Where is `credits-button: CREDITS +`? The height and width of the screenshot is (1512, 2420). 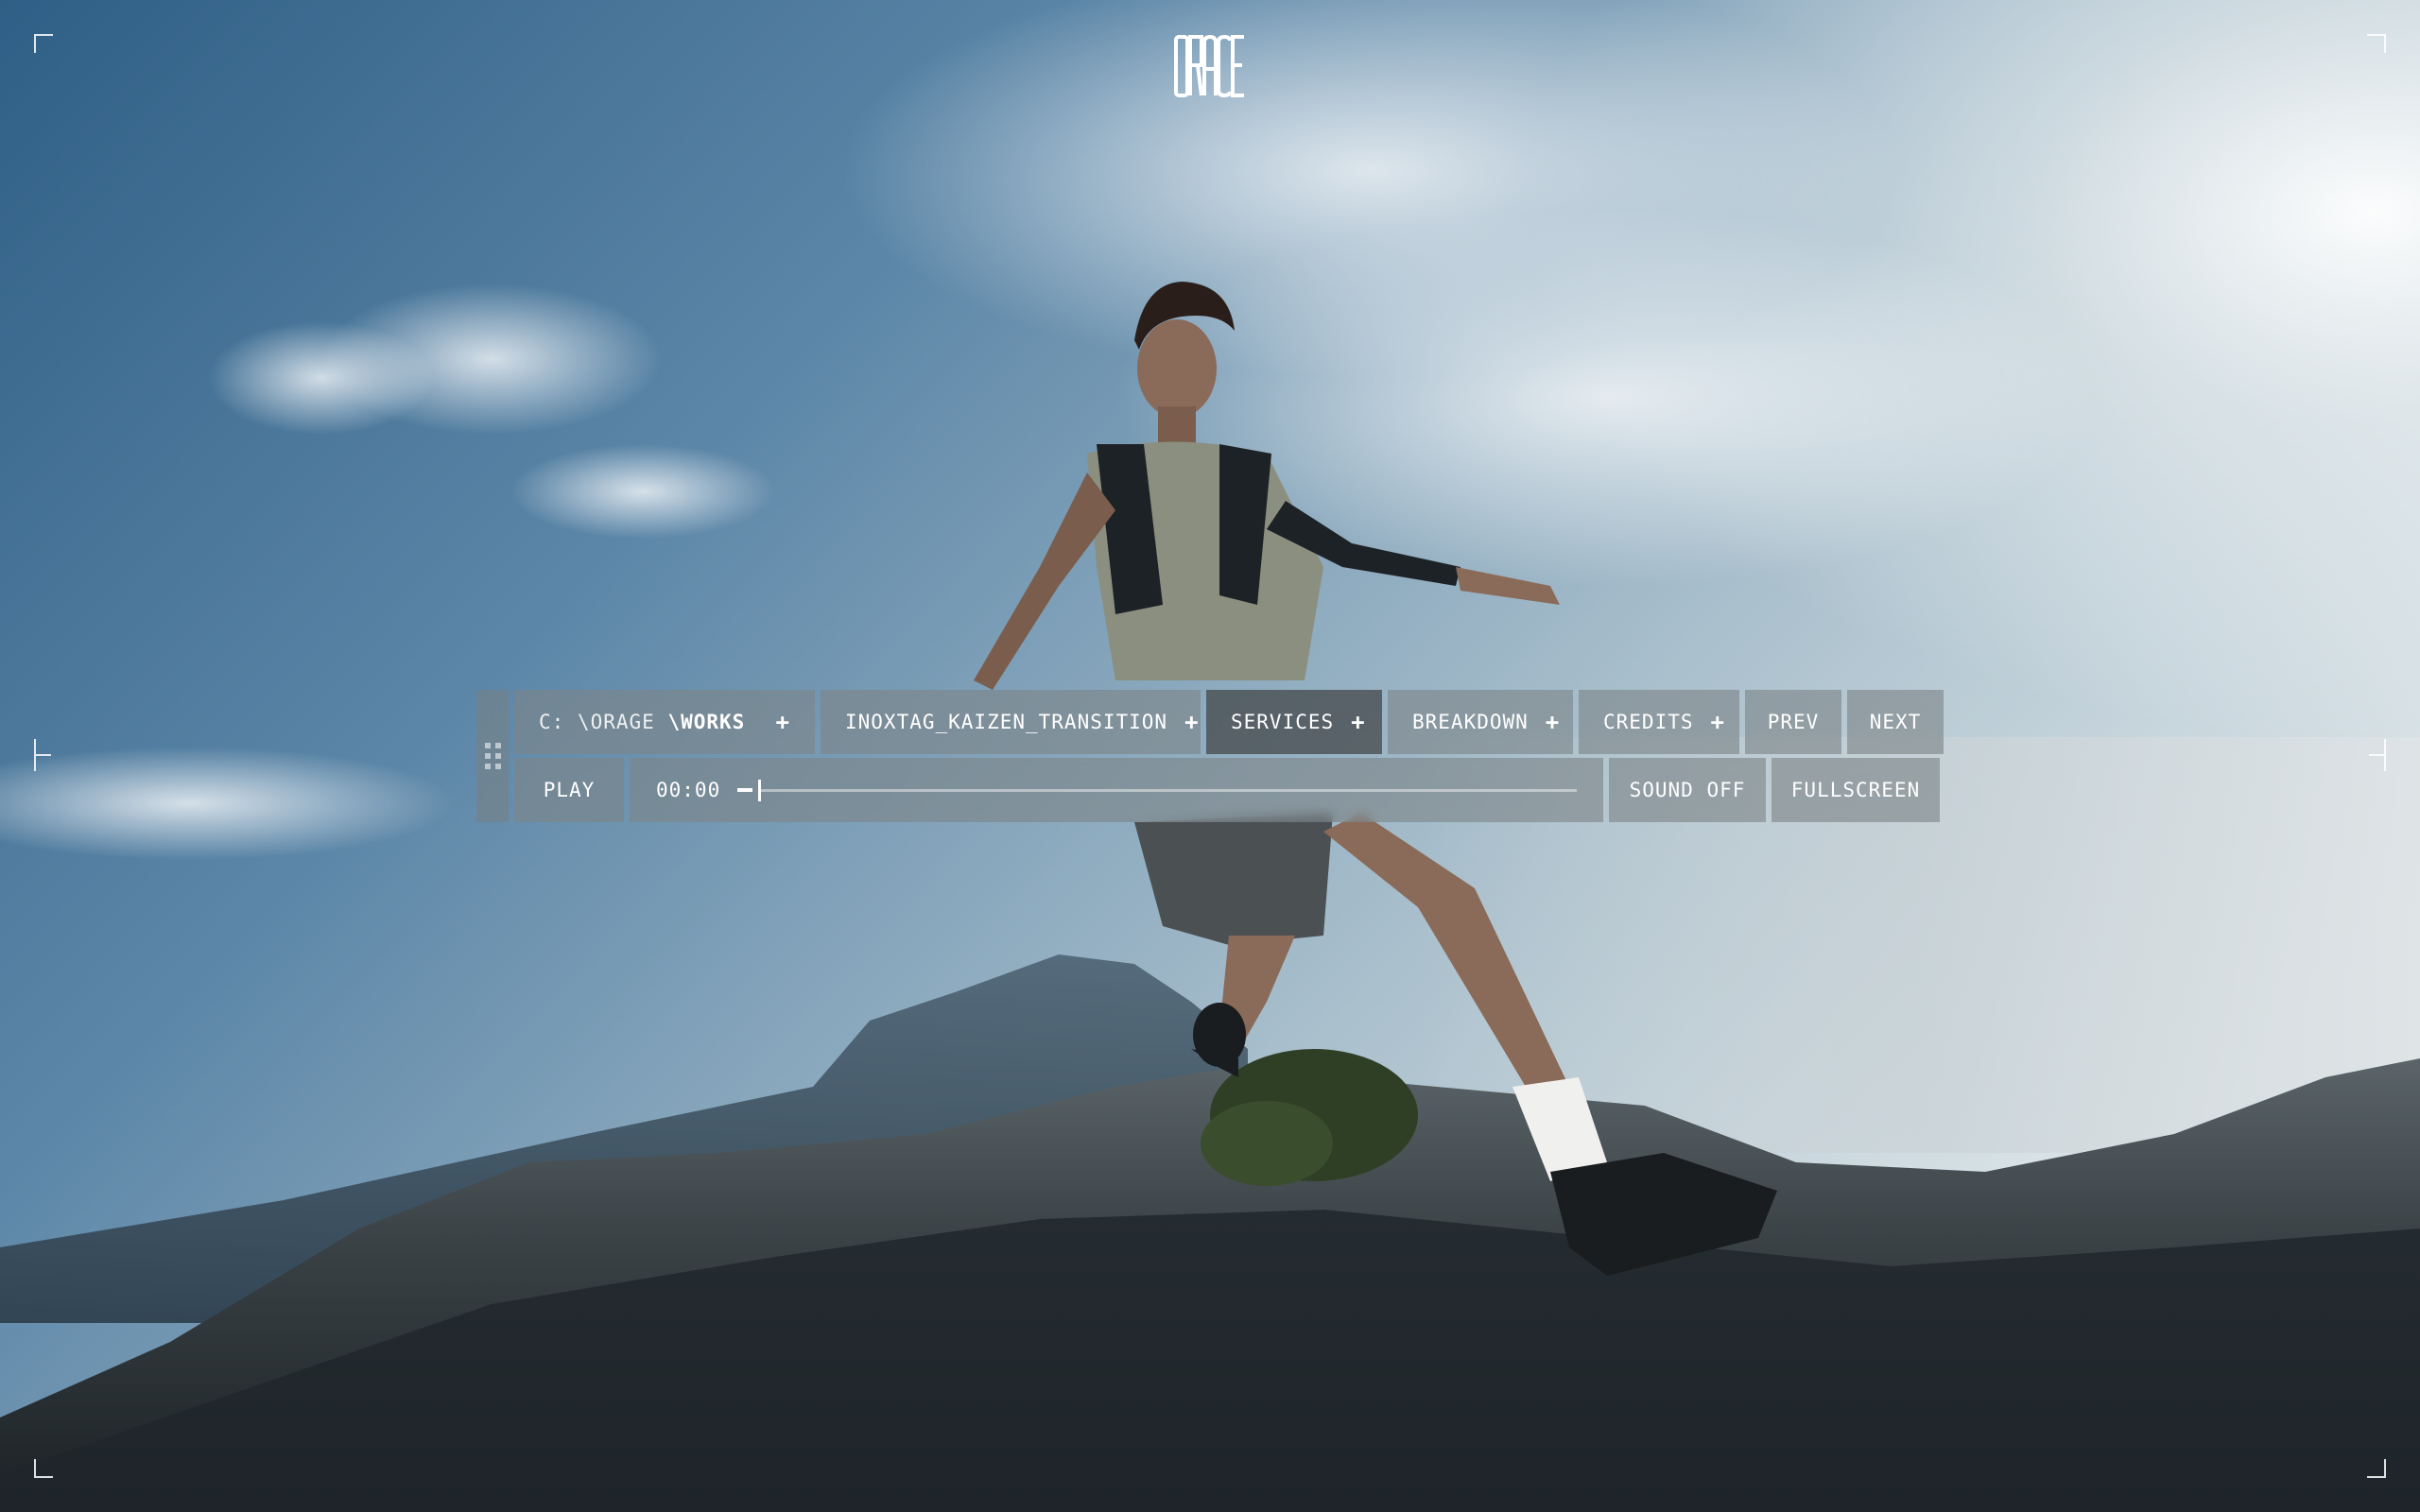 credits-button: CREDITS + is located at coordinates (1659, 722).